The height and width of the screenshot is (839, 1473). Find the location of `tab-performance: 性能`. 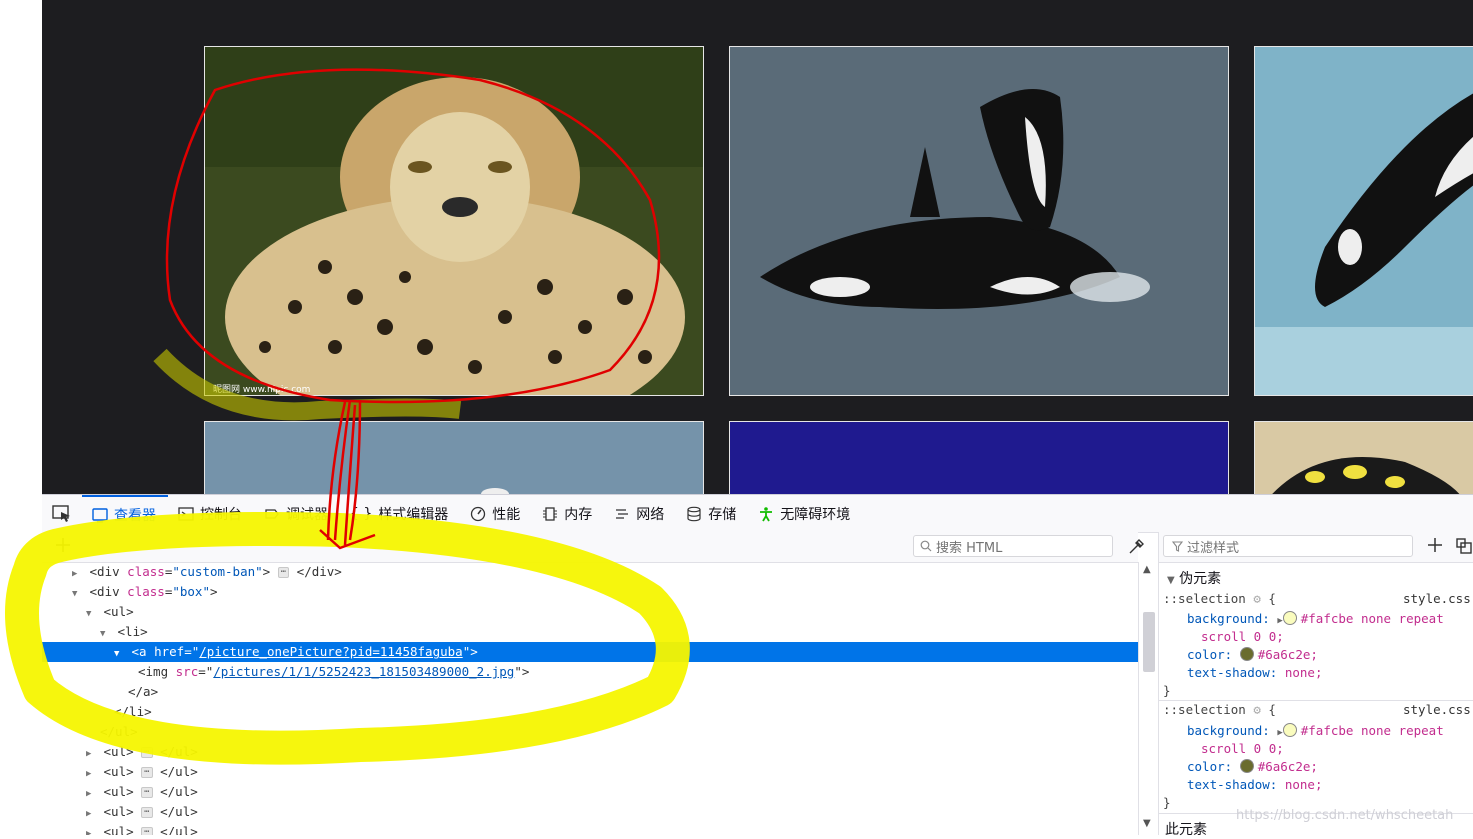

tab-performance: 性能 is located at coordinates (496, 513).